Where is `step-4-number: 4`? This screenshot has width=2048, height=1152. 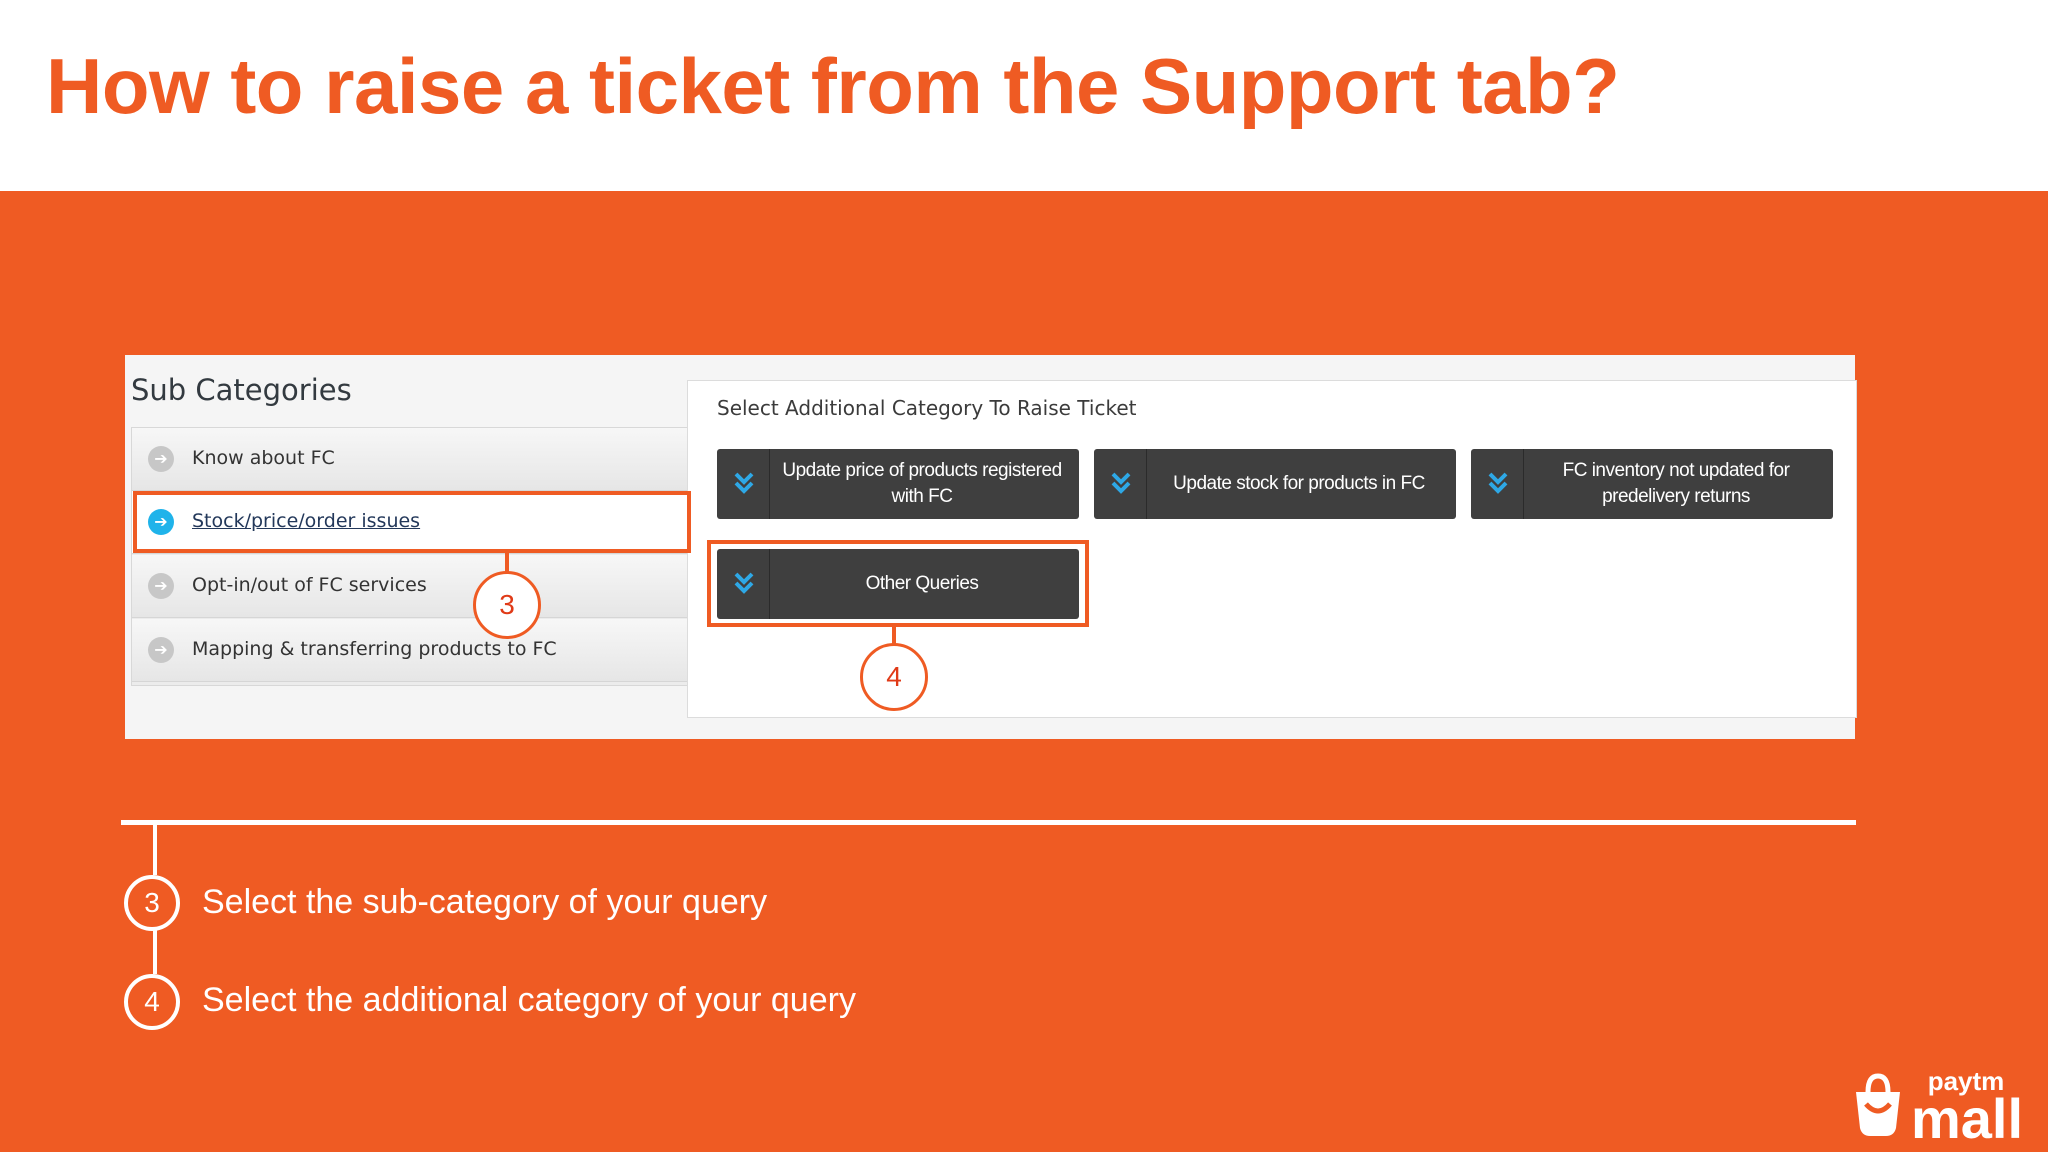 step-4-number: 4 is located at coordinates (152, 1002).